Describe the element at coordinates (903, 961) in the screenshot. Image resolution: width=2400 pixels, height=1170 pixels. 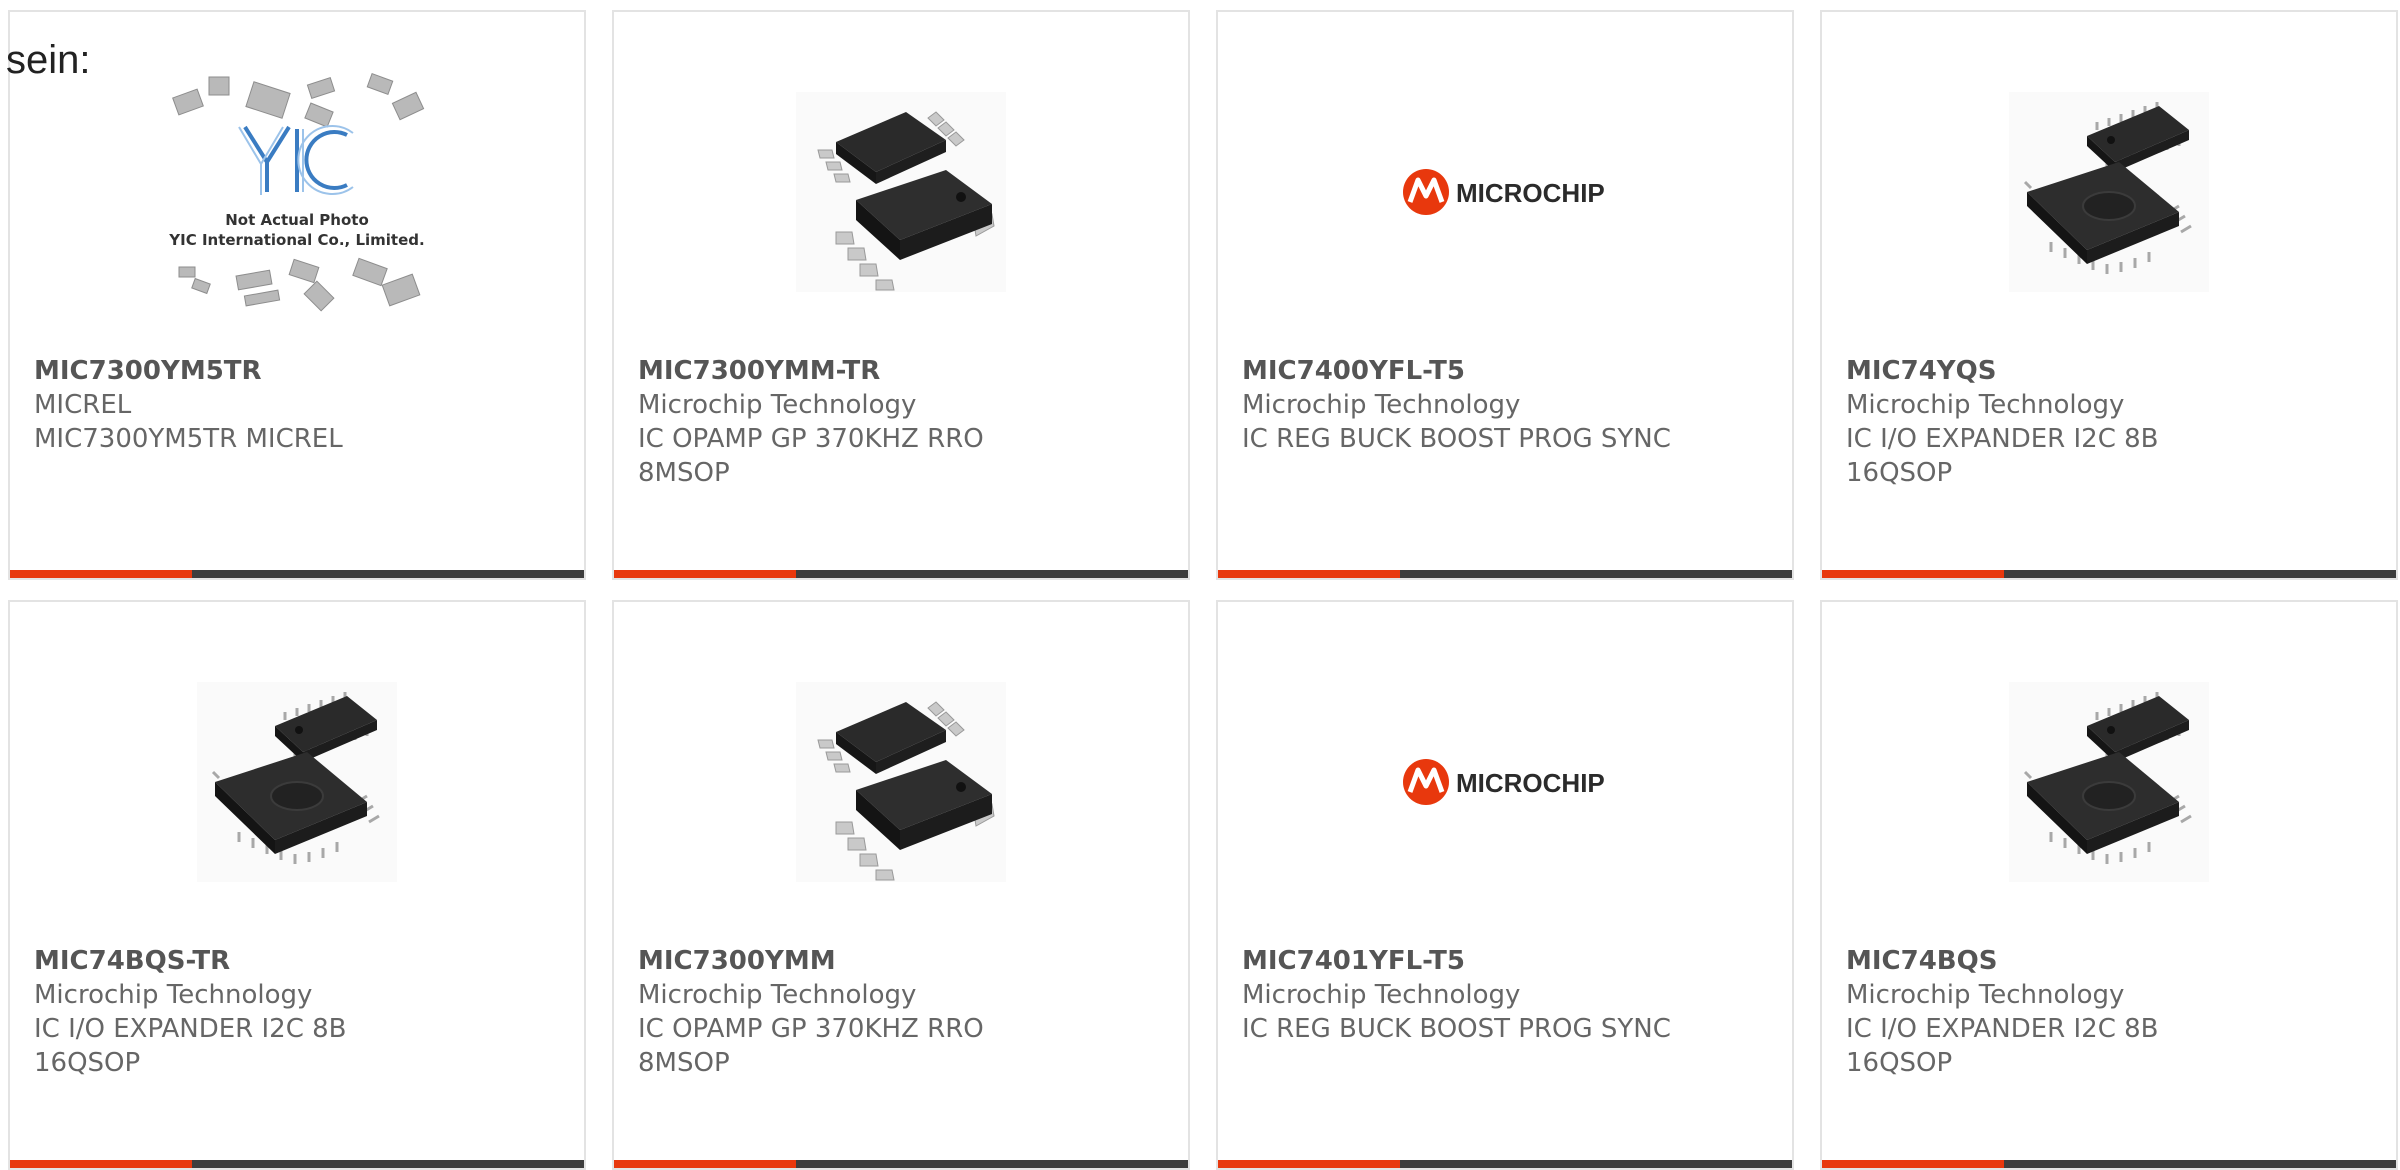
I see `part-number: MIC7300YMM` at that location.